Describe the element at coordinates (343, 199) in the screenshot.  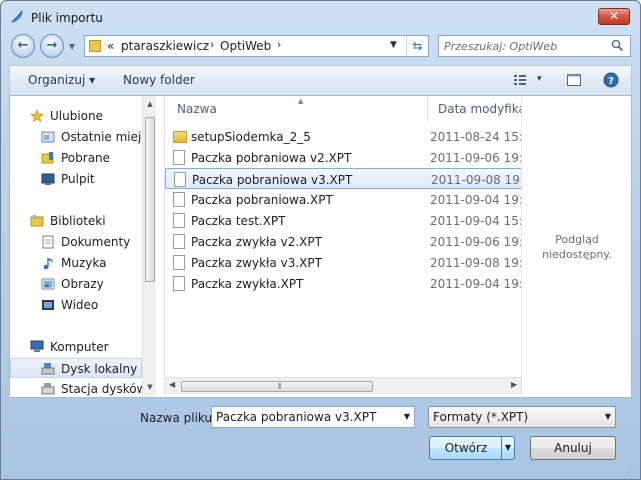
I see `file-row: Paczka pobraniowa.XPT 2011-09-04 19:40` at that location.